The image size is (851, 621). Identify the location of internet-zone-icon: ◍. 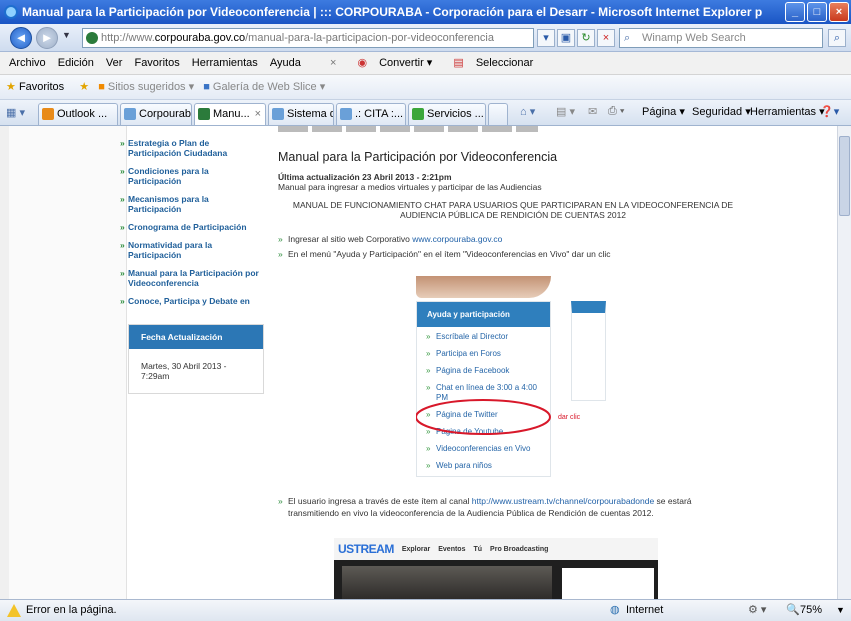
(615, 610).